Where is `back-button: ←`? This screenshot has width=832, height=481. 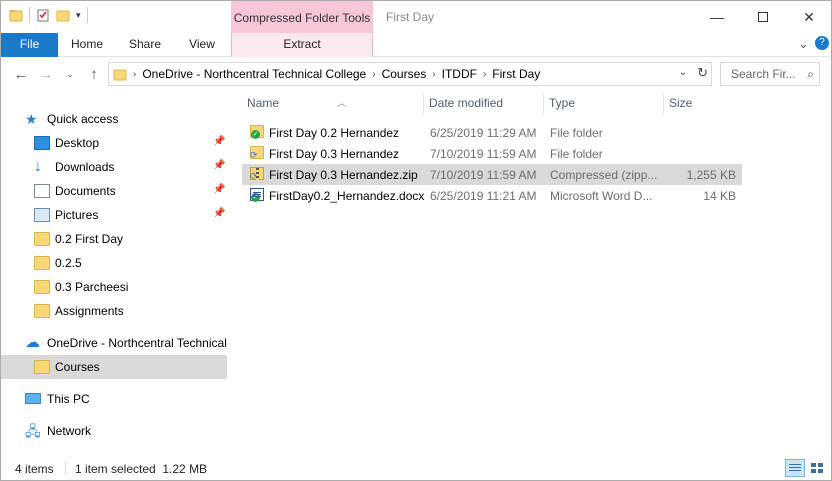 back-button: ← is located at coordinates (21, 74).